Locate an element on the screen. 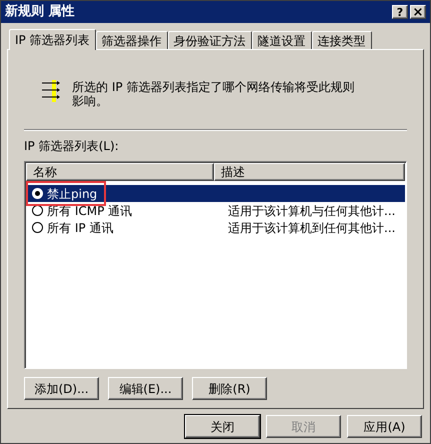  window-title: 新规则 属性 is located at coordinates (40, 12).